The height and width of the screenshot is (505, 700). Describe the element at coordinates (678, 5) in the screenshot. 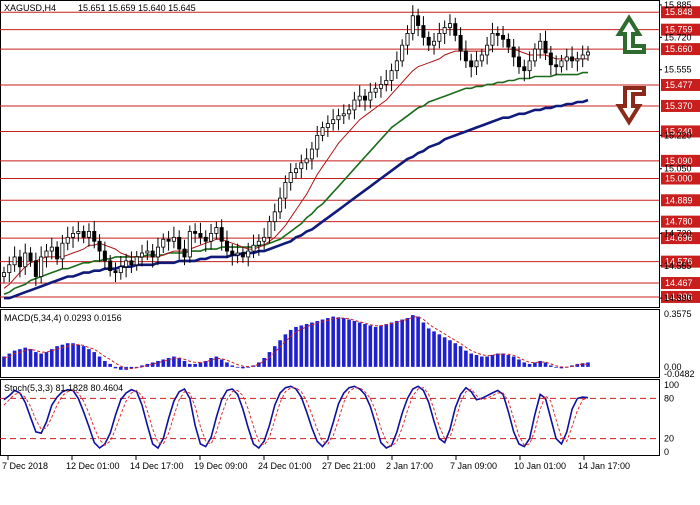

I see `price-tick-label: 15.885` at that location.